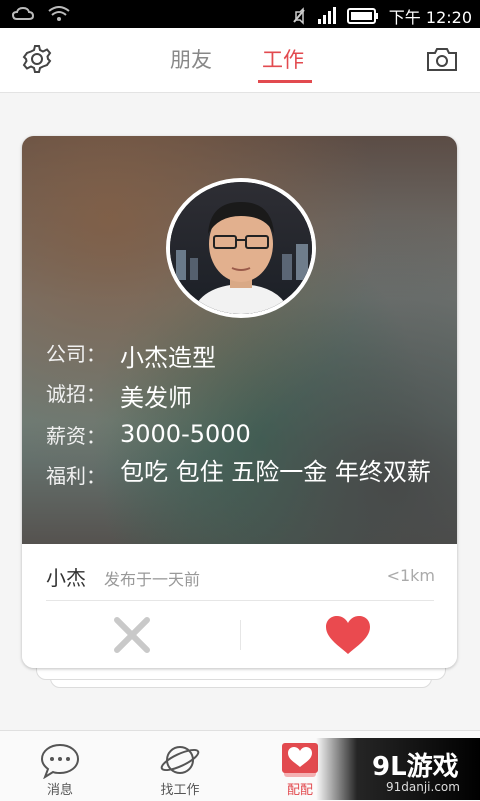 The image size is (480, 801). I want to click on close-icon, so click(132, 635).